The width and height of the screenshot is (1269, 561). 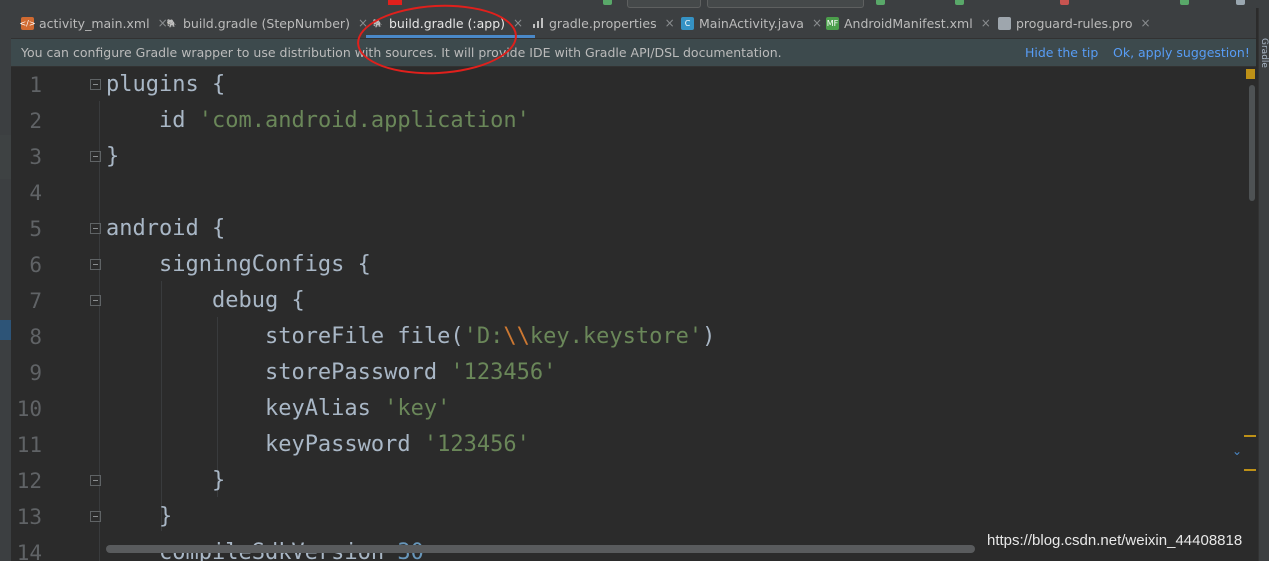 I want to click on code-line: 12 }, so click(x=633, y=481).